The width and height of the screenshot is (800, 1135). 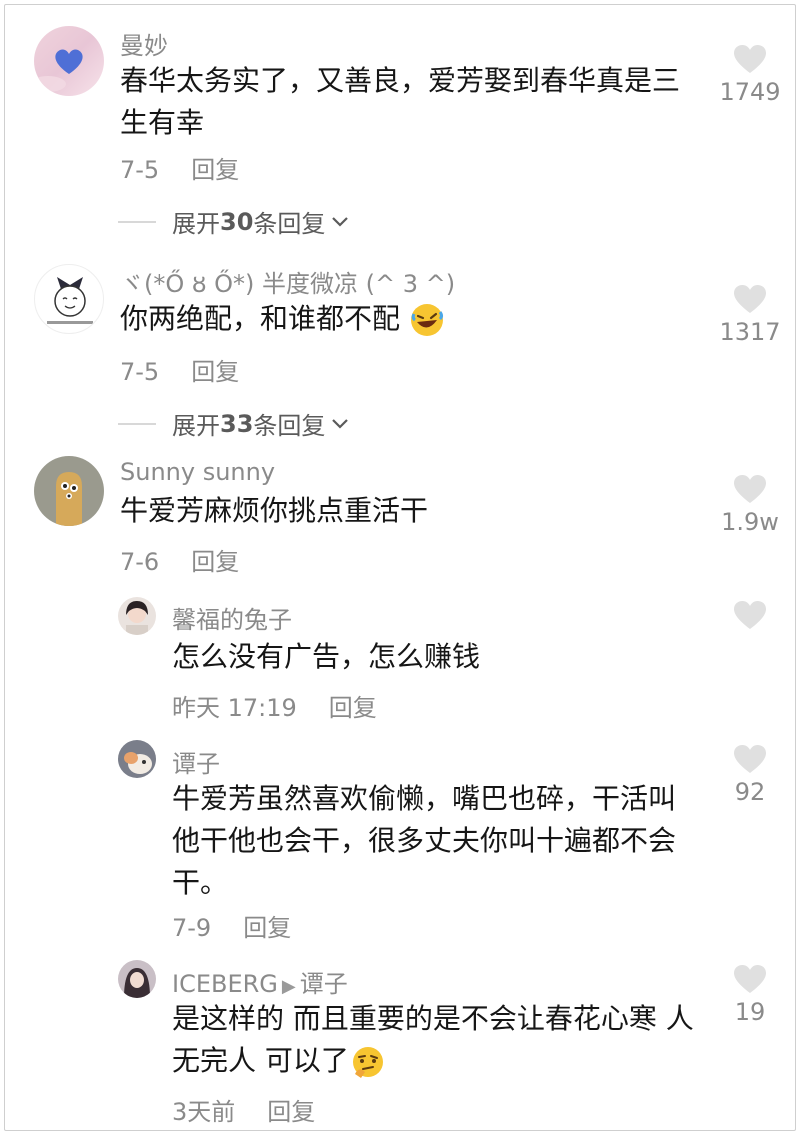 I want to click on reply-meta: 昨天 17:19 回复, so click(x=274, y=705).